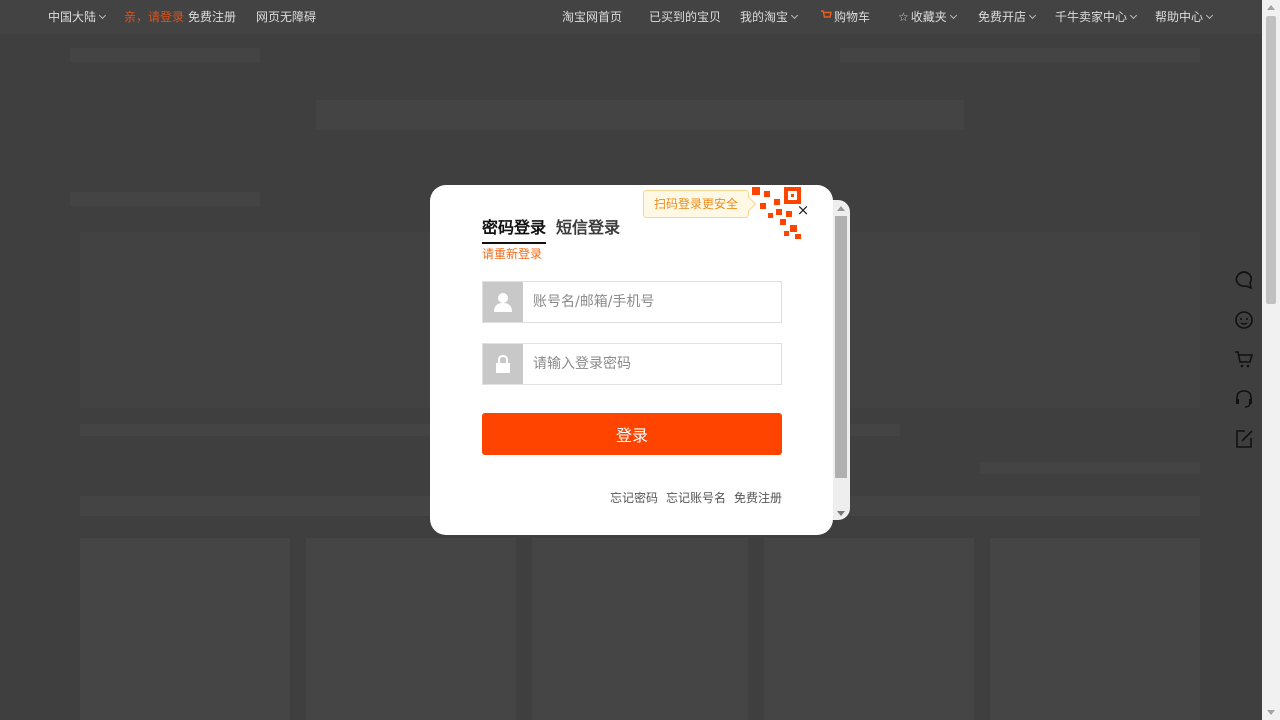 The width and height of the screenshot is (1280, 720). I want to click on edit-icon, so click(1244, 439).